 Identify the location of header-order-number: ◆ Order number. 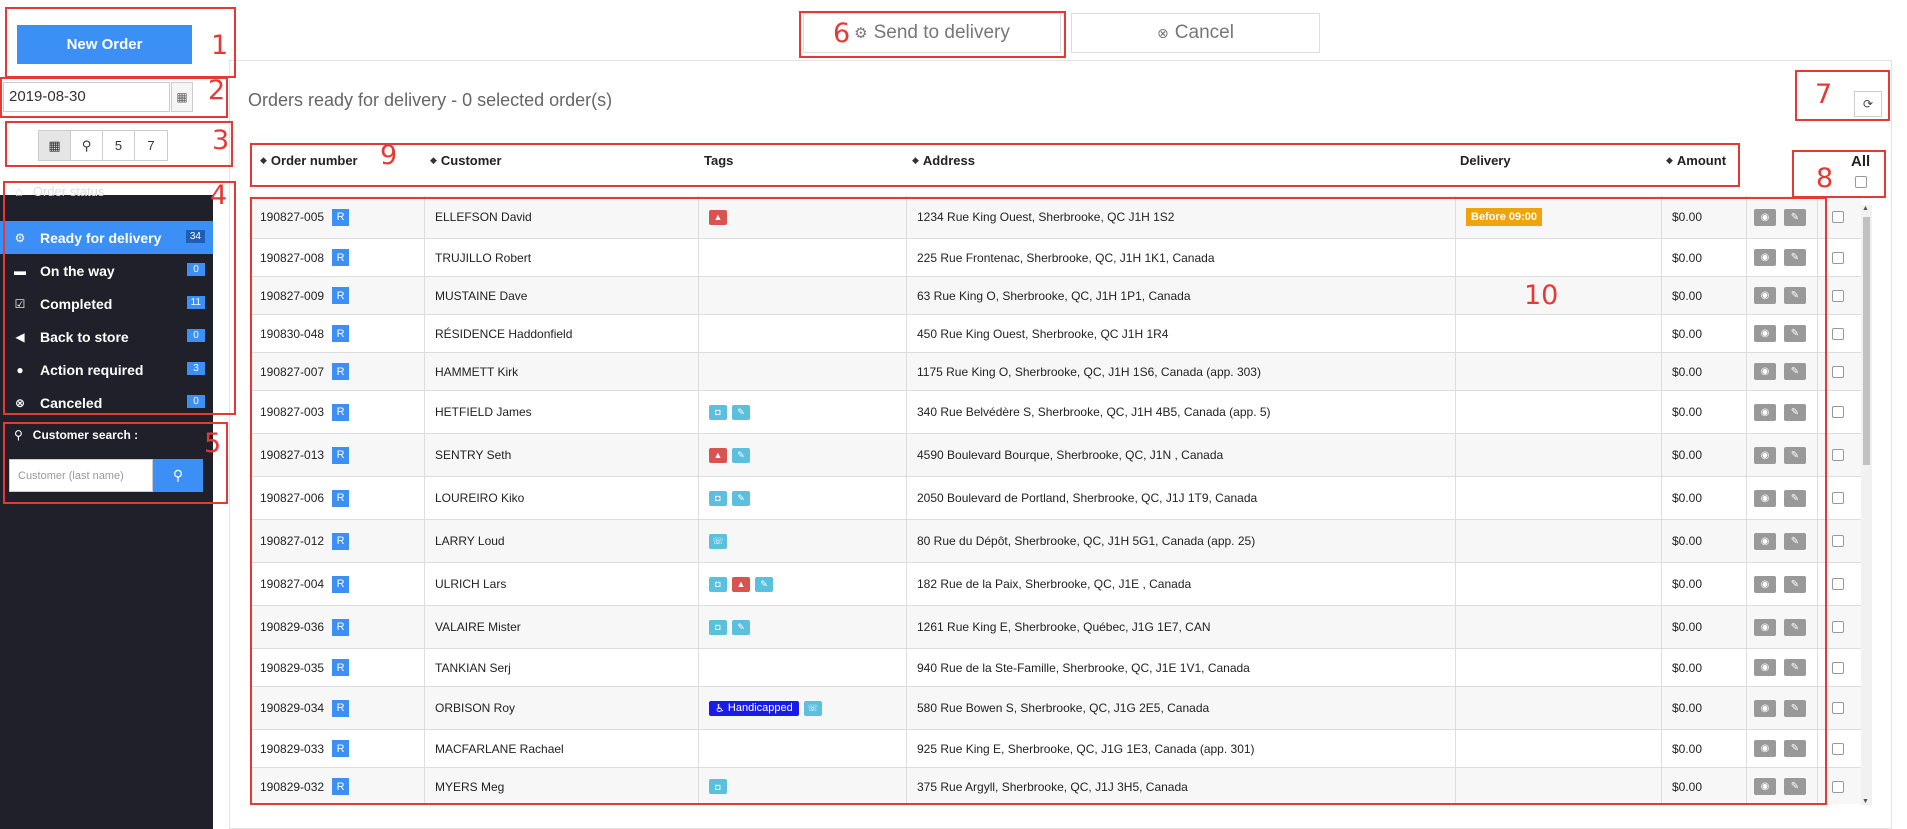
(309, 160).